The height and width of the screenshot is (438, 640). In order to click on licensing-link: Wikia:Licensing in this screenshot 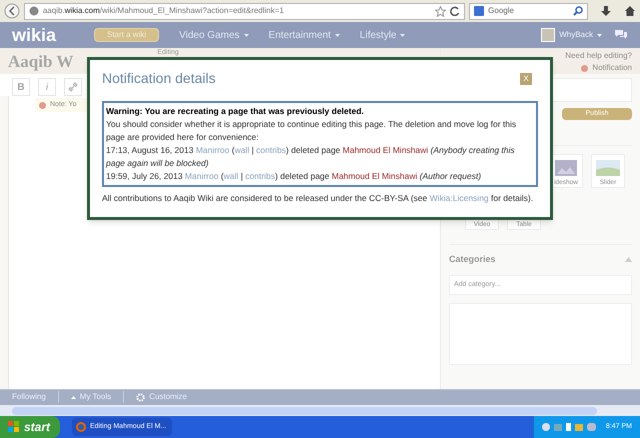, I will do `click(459, 198)`.